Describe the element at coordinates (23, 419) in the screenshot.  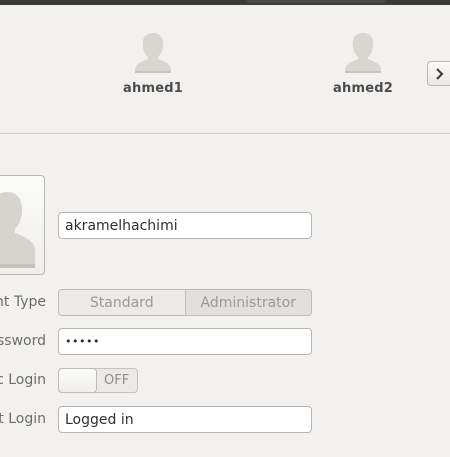
I see `last-login-label: t Login` at that location.